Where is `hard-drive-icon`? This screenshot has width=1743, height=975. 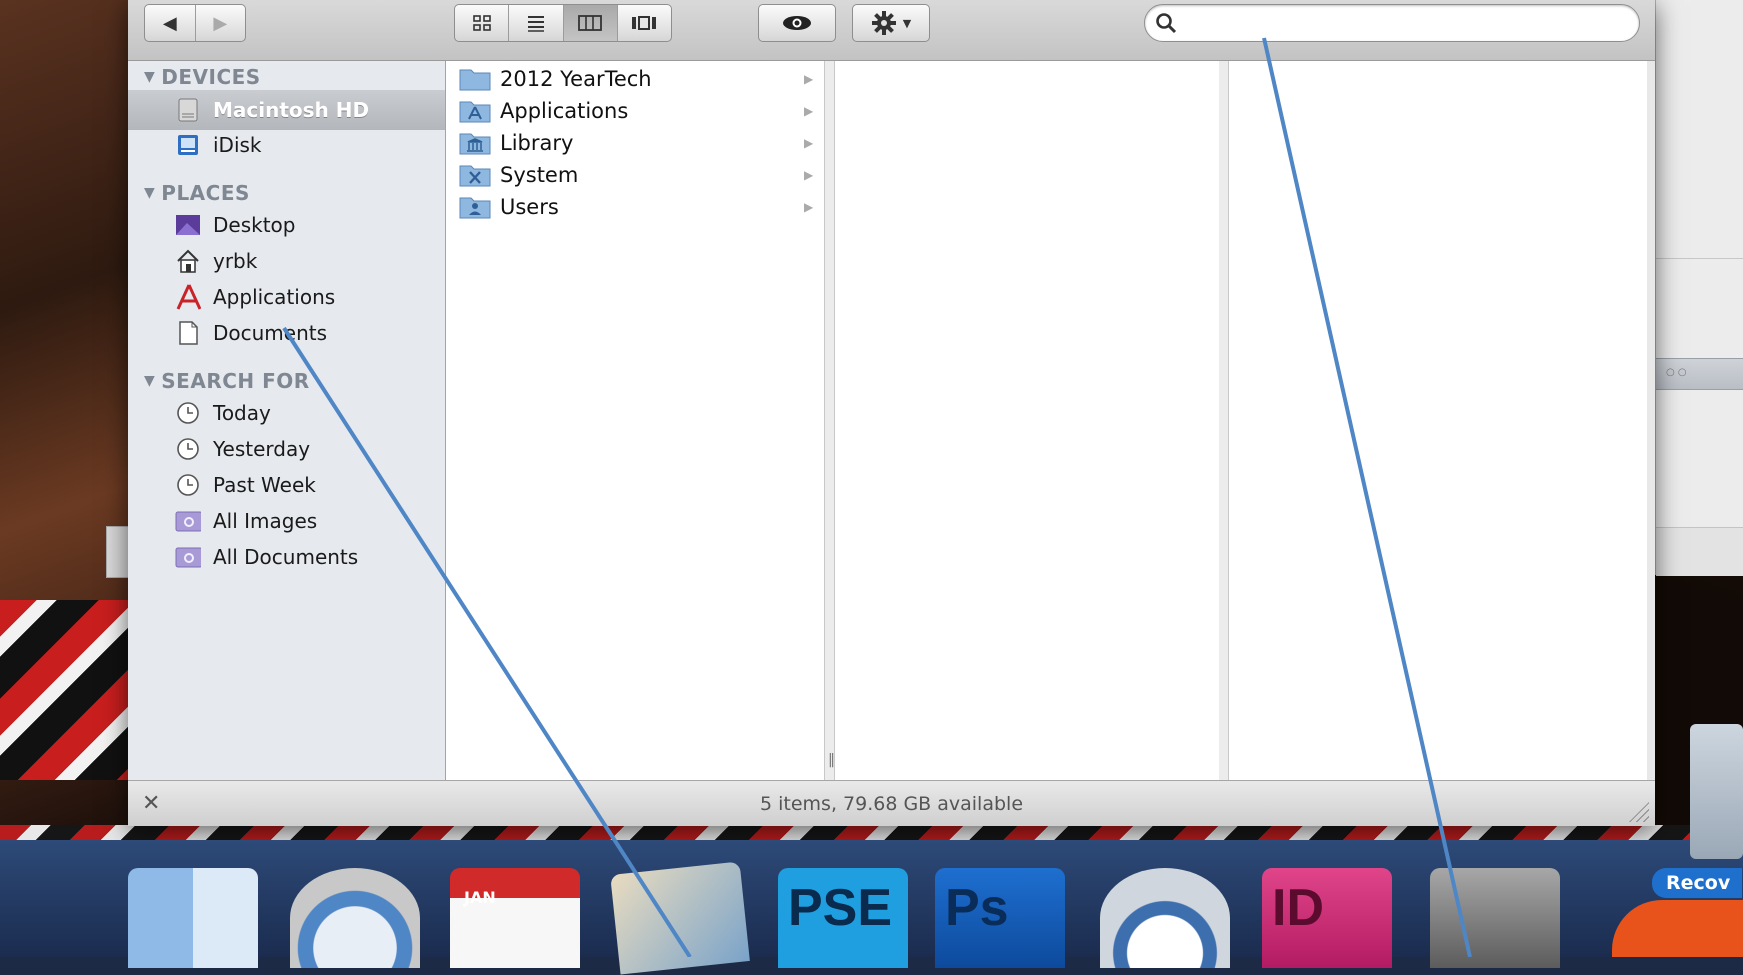 hard-drive-icon is located at coordinates (188, 110).